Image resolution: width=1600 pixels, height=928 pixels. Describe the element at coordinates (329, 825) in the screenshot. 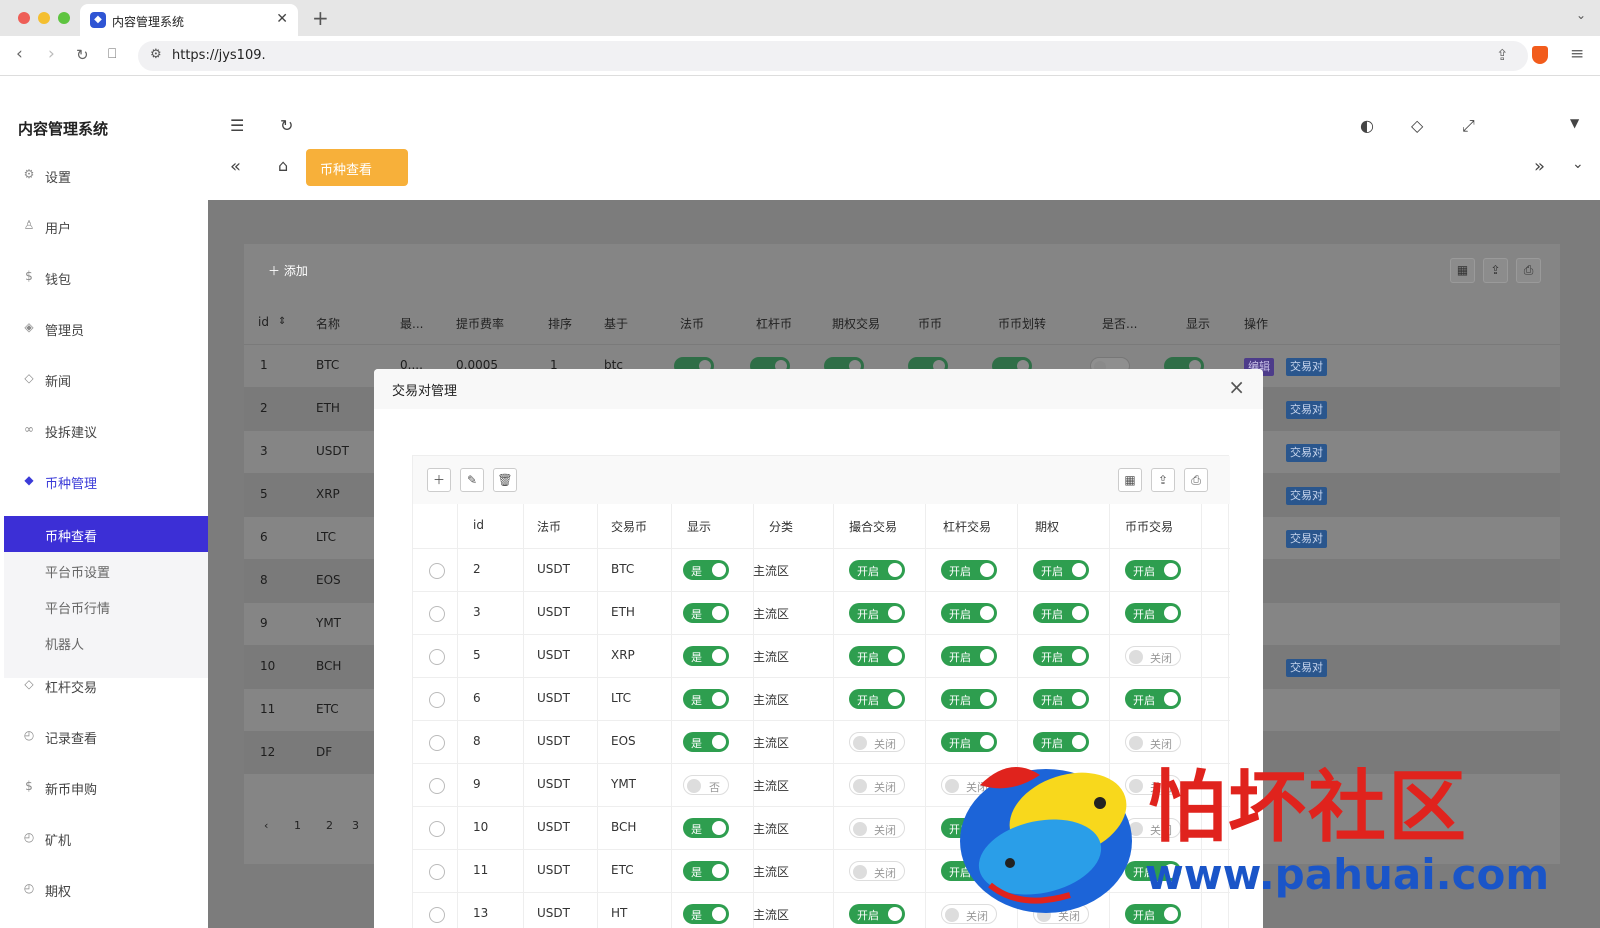

I see `page-button: 2` at that location.